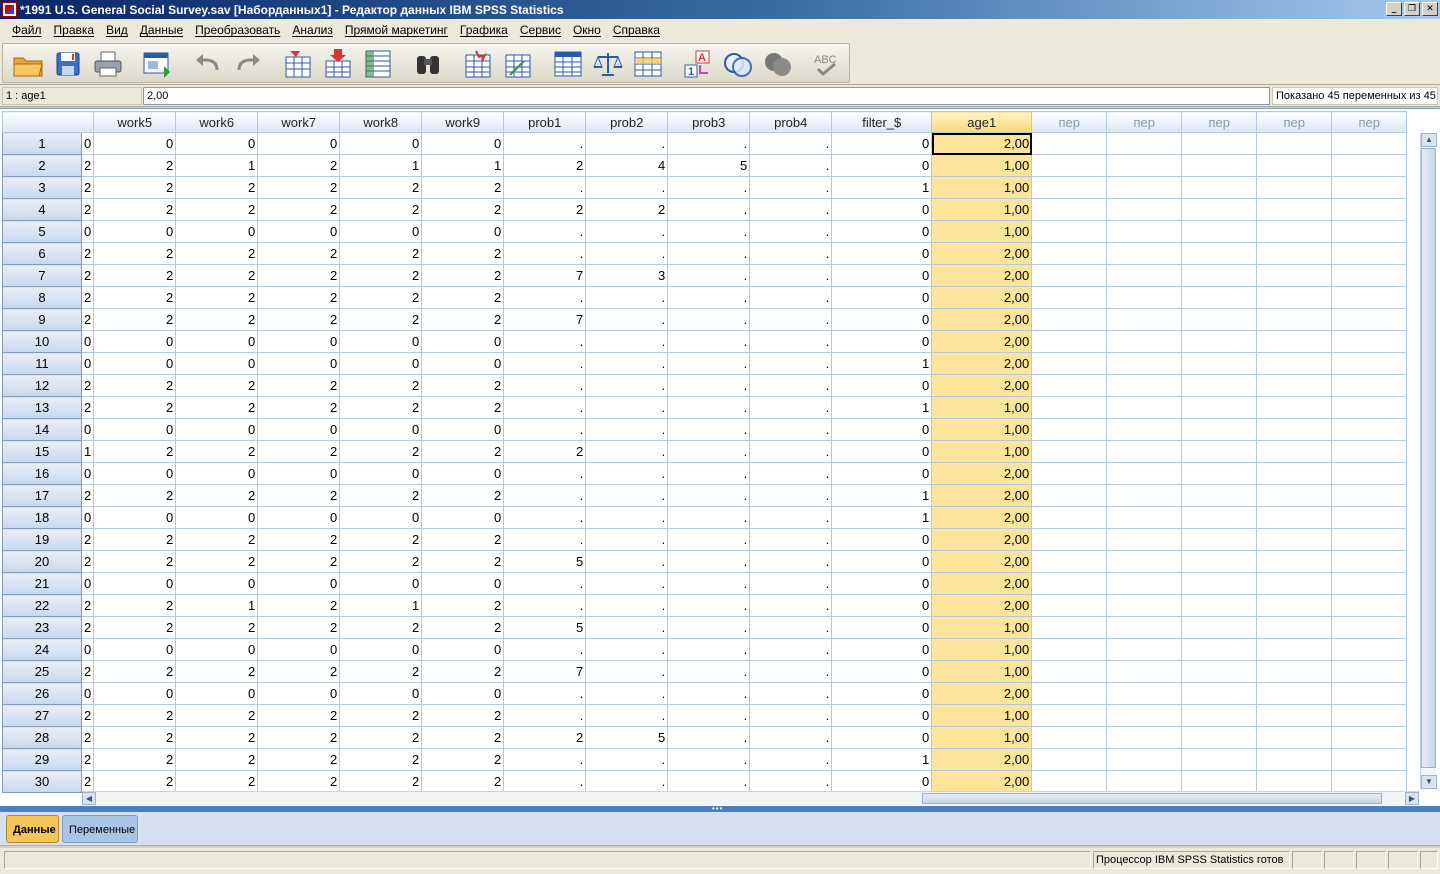  Describe the element at coordinates (9, 9) in the screenshot. I see `spss-app-icon` at that location.